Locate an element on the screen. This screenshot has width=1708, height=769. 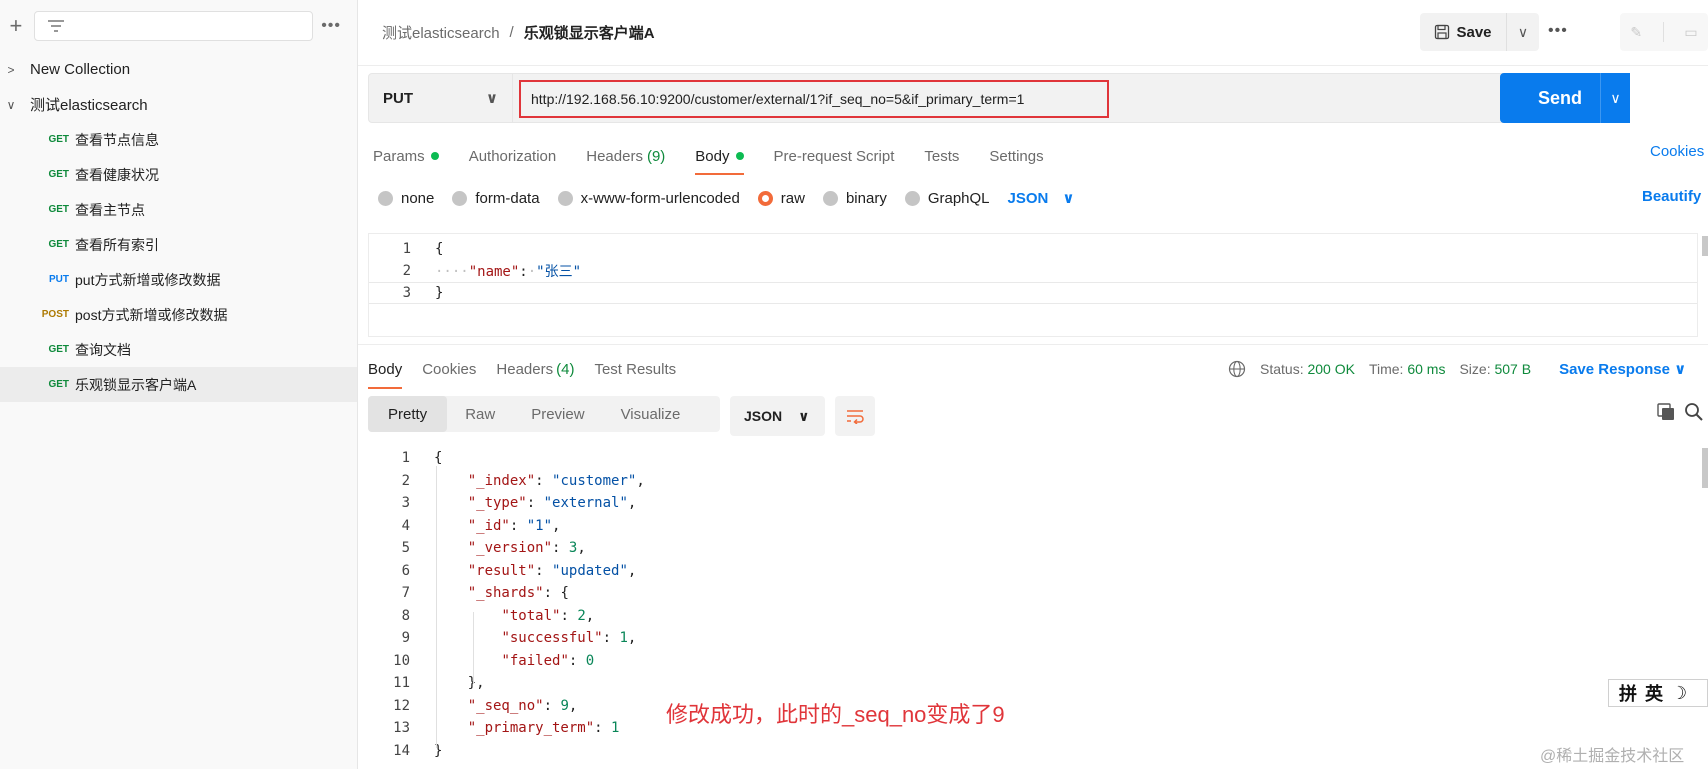
chevron-down-icon: ∨ is located at coordinates (1523, 31).